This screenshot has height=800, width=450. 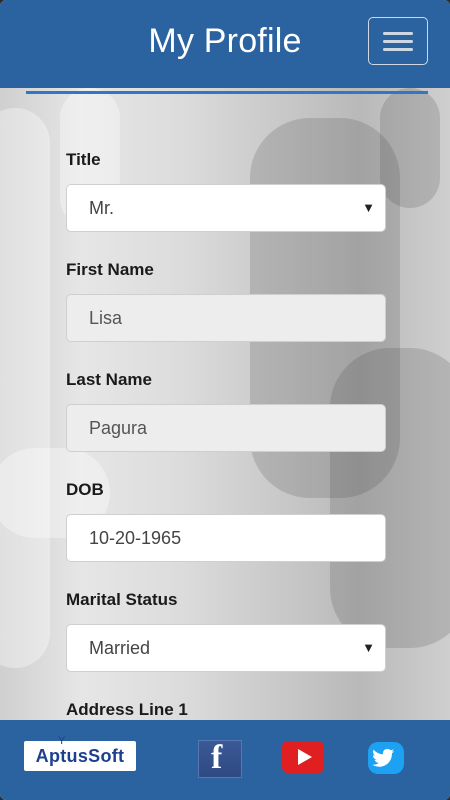 I want to click on menu-button, so click(x=398, y=41).